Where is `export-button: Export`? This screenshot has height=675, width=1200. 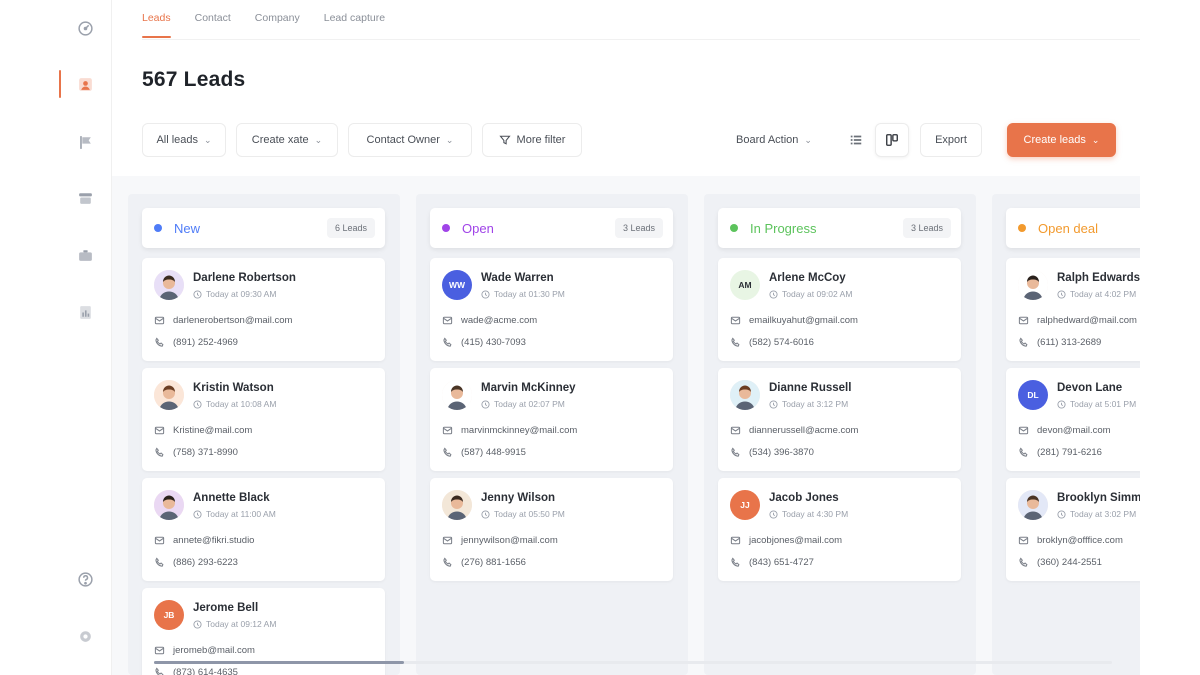
export-button: Export is located at coordinates (951, 140).